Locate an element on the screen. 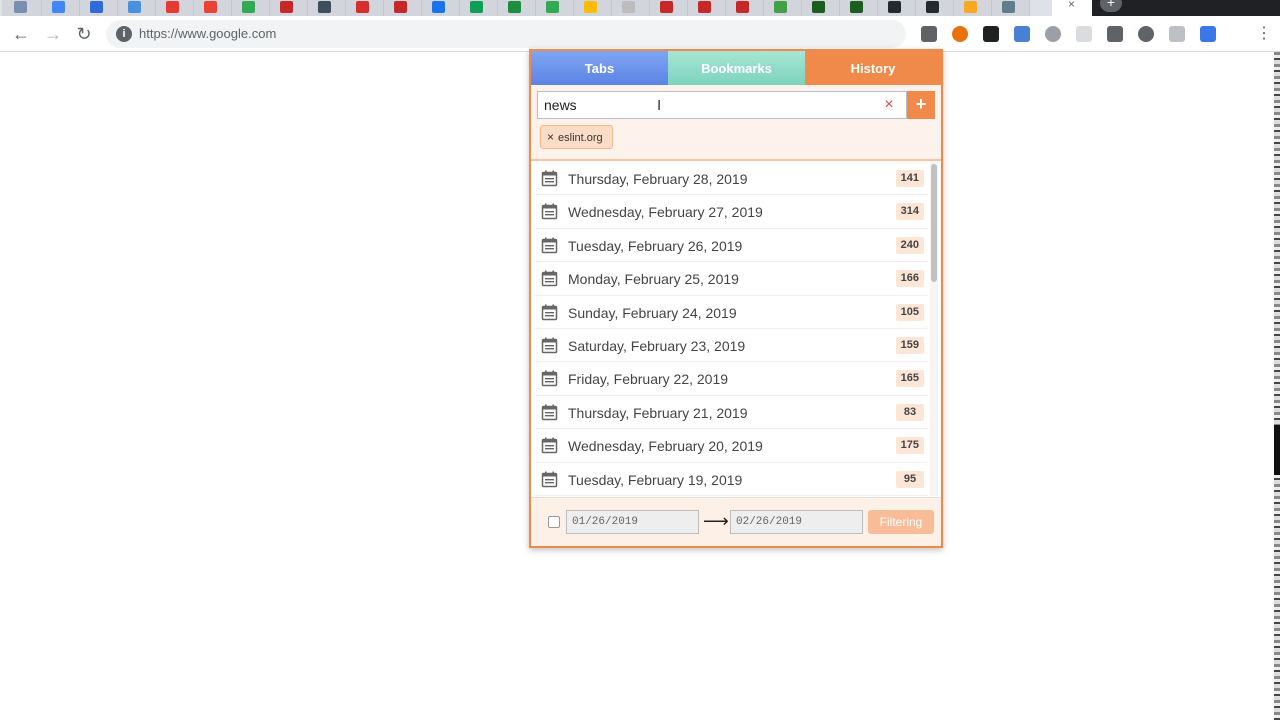  clear-search-icon: × is located at coordinates (889, 105).